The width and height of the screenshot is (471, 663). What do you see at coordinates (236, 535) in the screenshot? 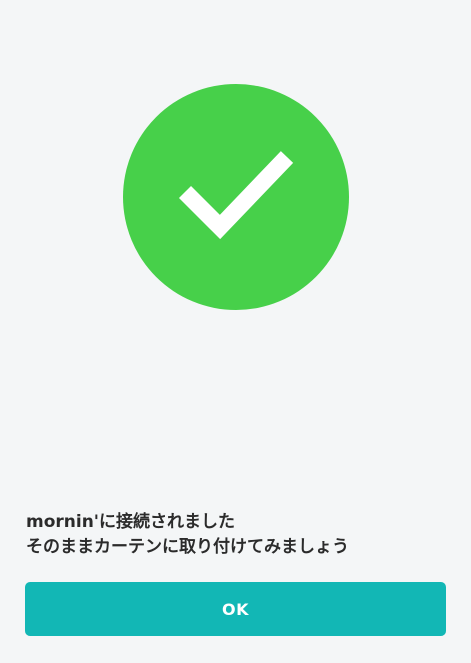
I see `connection-message: mornin'に接続されました そのままカーテンに取り付けてみましょう` at bounding box center [236, 535].